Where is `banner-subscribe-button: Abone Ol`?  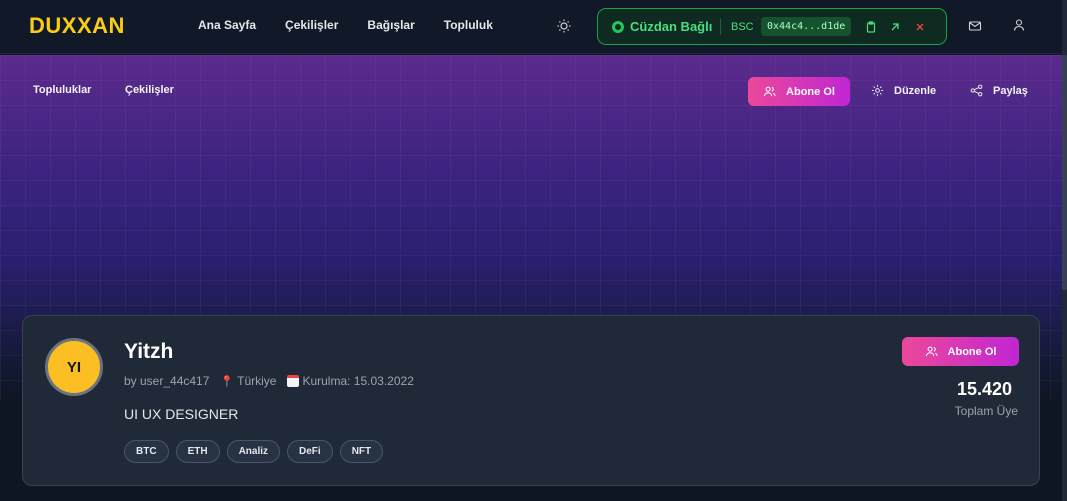
banner-subscribe-button: Abone Ol is located at coordinates (799, 91).